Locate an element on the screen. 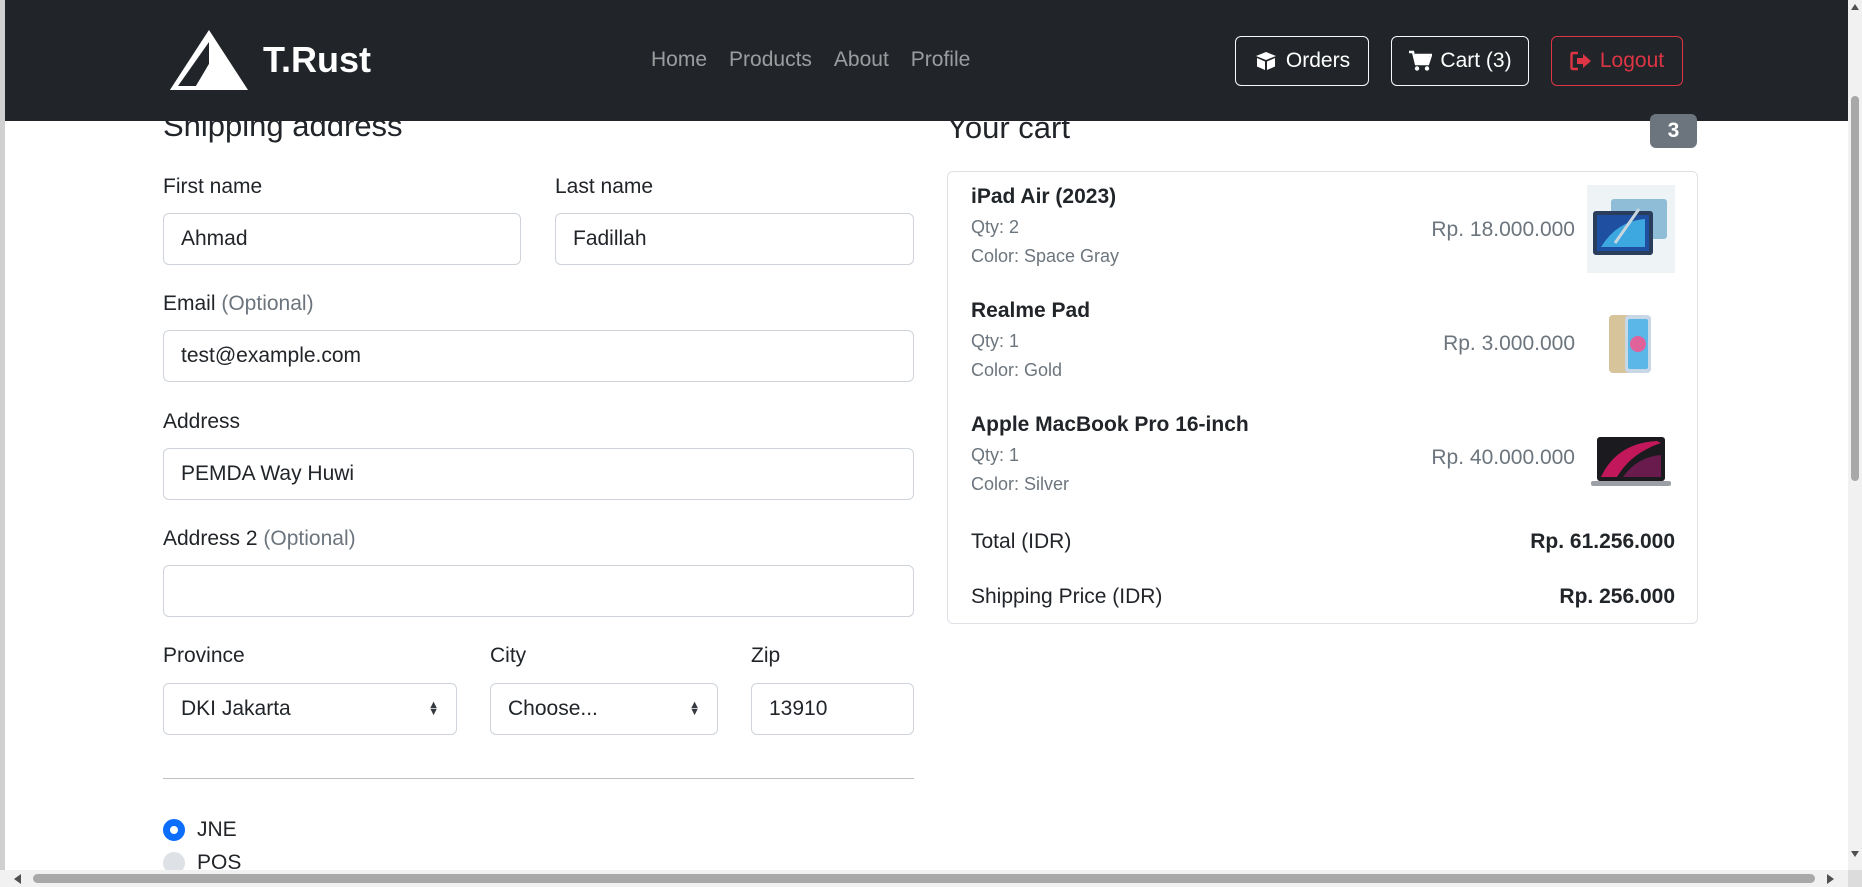 The height and width of the screenshot is (887, 1862). cart-item-price: Rp. 18.000.000 is located at coordinates (1503, 229).